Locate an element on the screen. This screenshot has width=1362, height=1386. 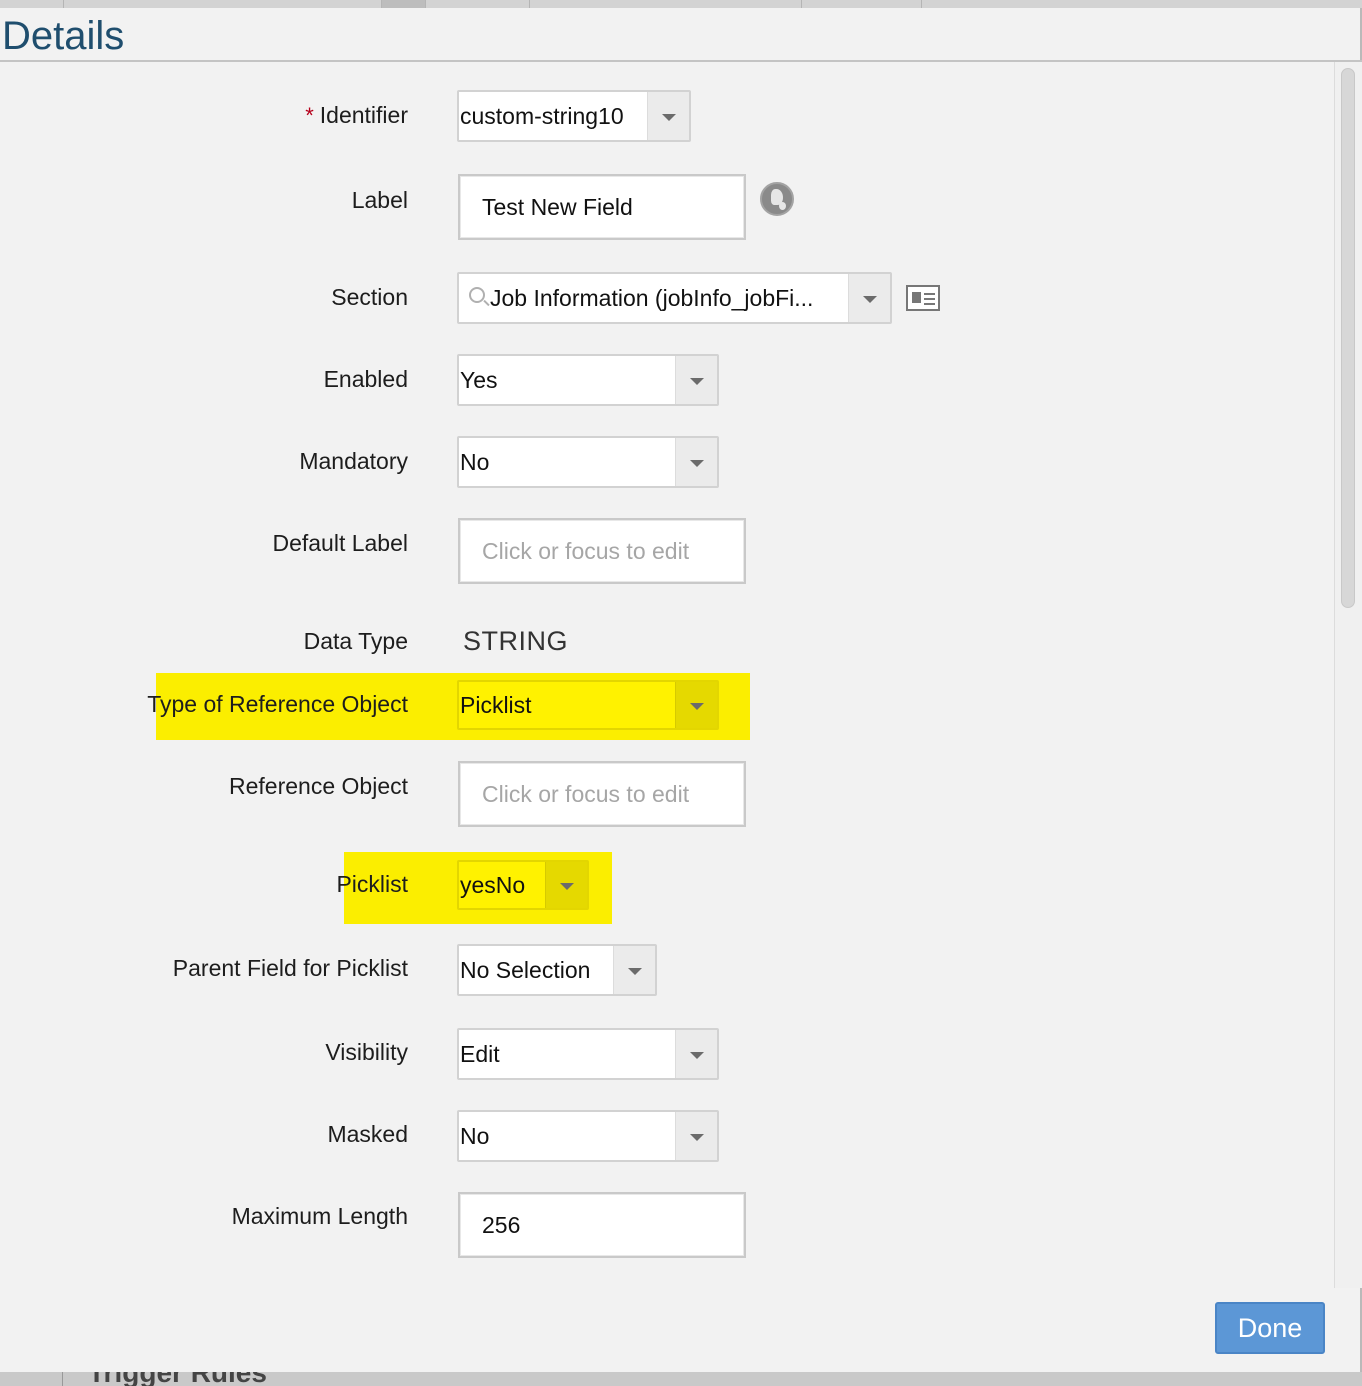
picklist-select: yesNo is located at coordinates (523, 885).